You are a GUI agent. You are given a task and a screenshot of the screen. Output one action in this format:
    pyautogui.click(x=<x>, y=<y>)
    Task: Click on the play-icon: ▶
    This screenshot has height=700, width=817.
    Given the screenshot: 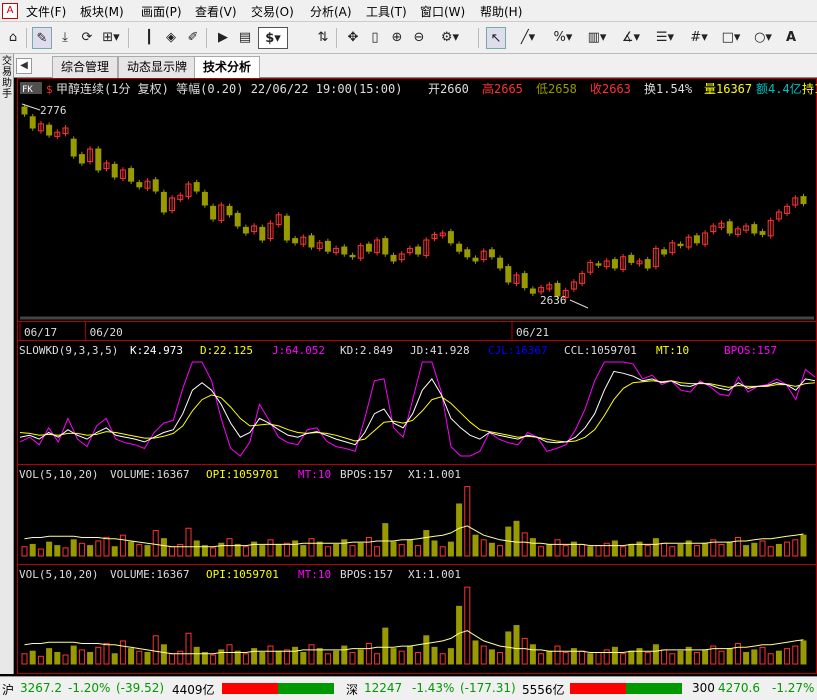 What is the action you would take?
    pyautogui.click(x=223, y=38)
    